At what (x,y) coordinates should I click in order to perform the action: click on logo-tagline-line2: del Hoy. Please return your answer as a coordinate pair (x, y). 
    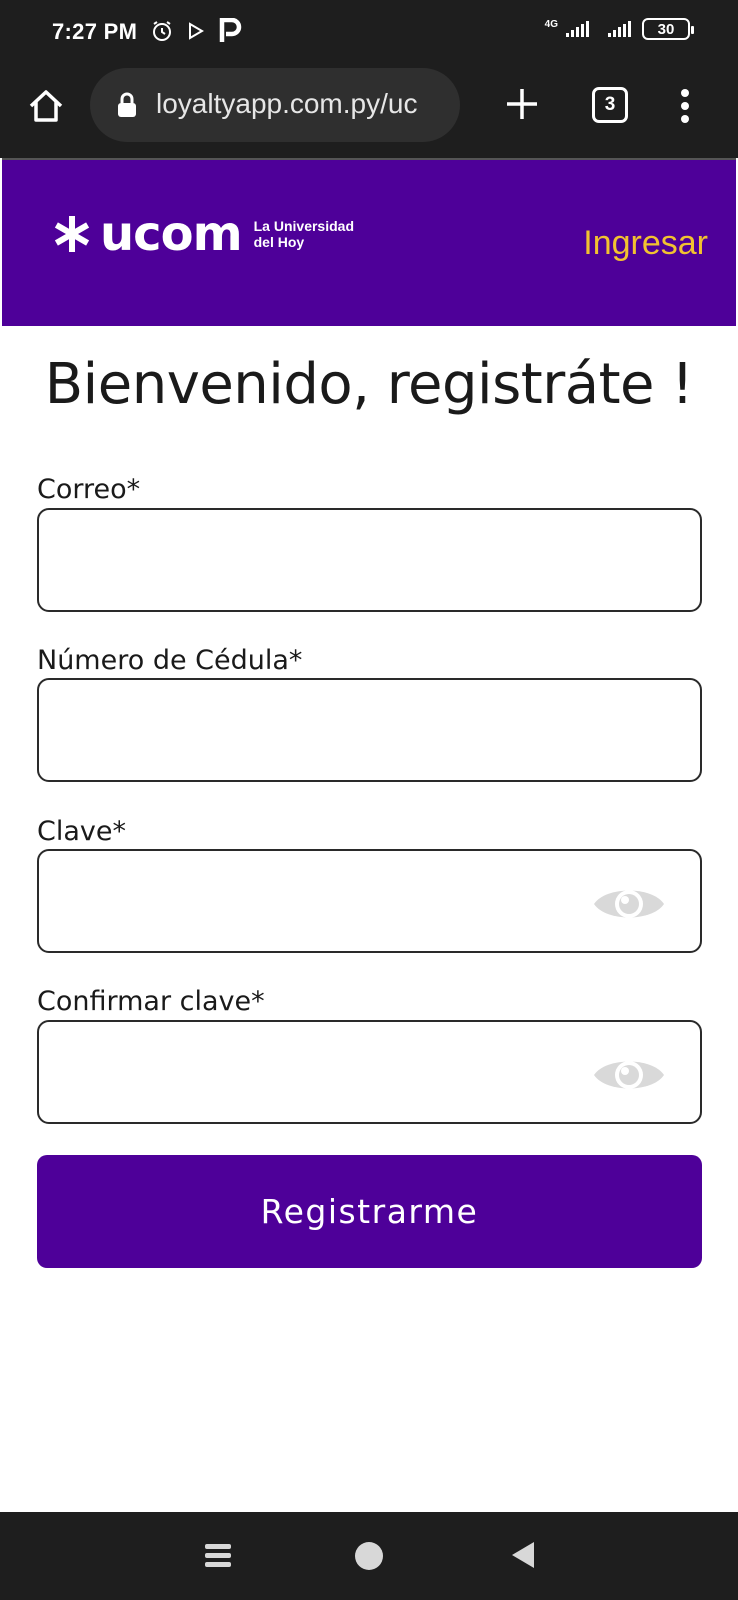
    Looking at the image, I should click on (279, 242).